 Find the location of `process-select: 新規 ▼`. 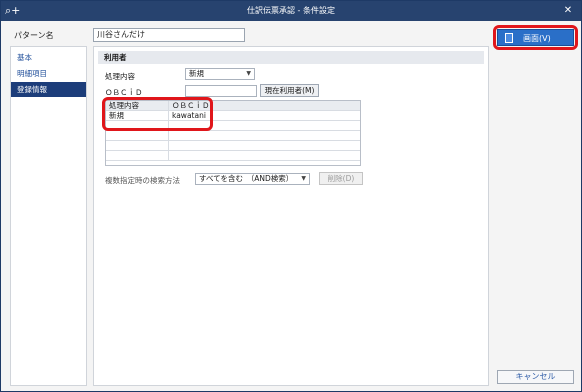

process-select: 新規 ▼ is located at coordinates (220, 74).